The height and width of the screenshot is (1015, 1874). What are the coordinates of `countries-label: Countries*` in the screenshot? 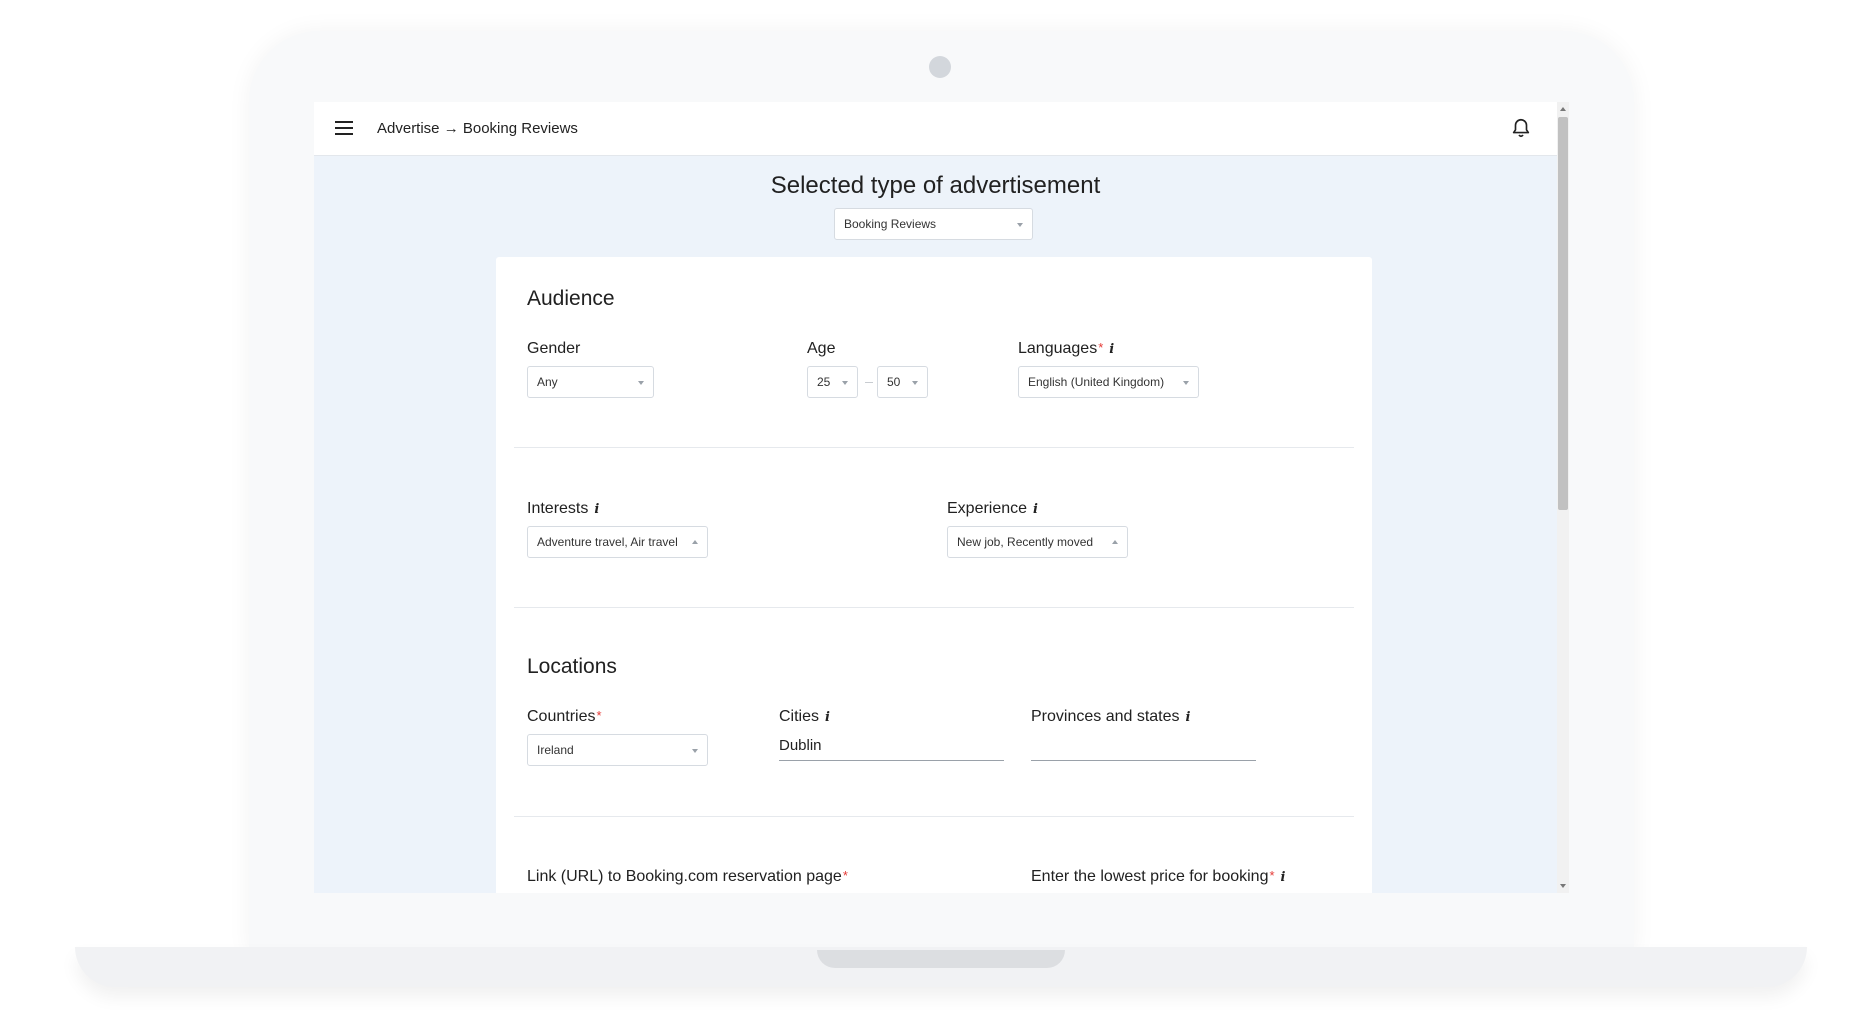 It's located at (564, 716).